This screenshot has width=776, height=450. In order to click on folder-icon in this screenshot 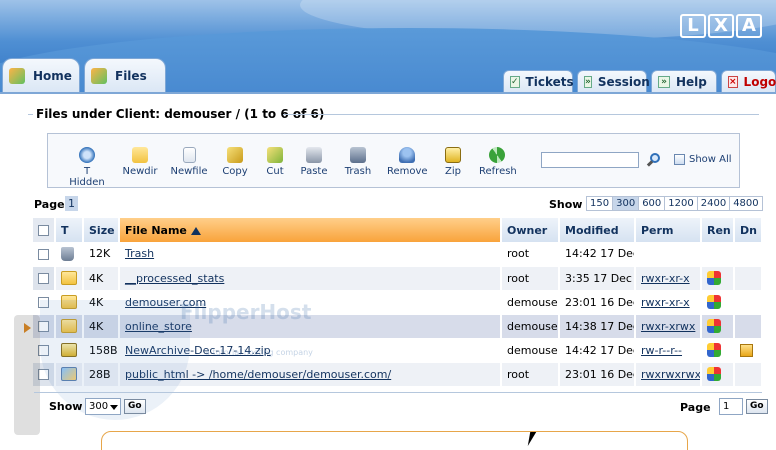, I will do `click(69, 278)`.